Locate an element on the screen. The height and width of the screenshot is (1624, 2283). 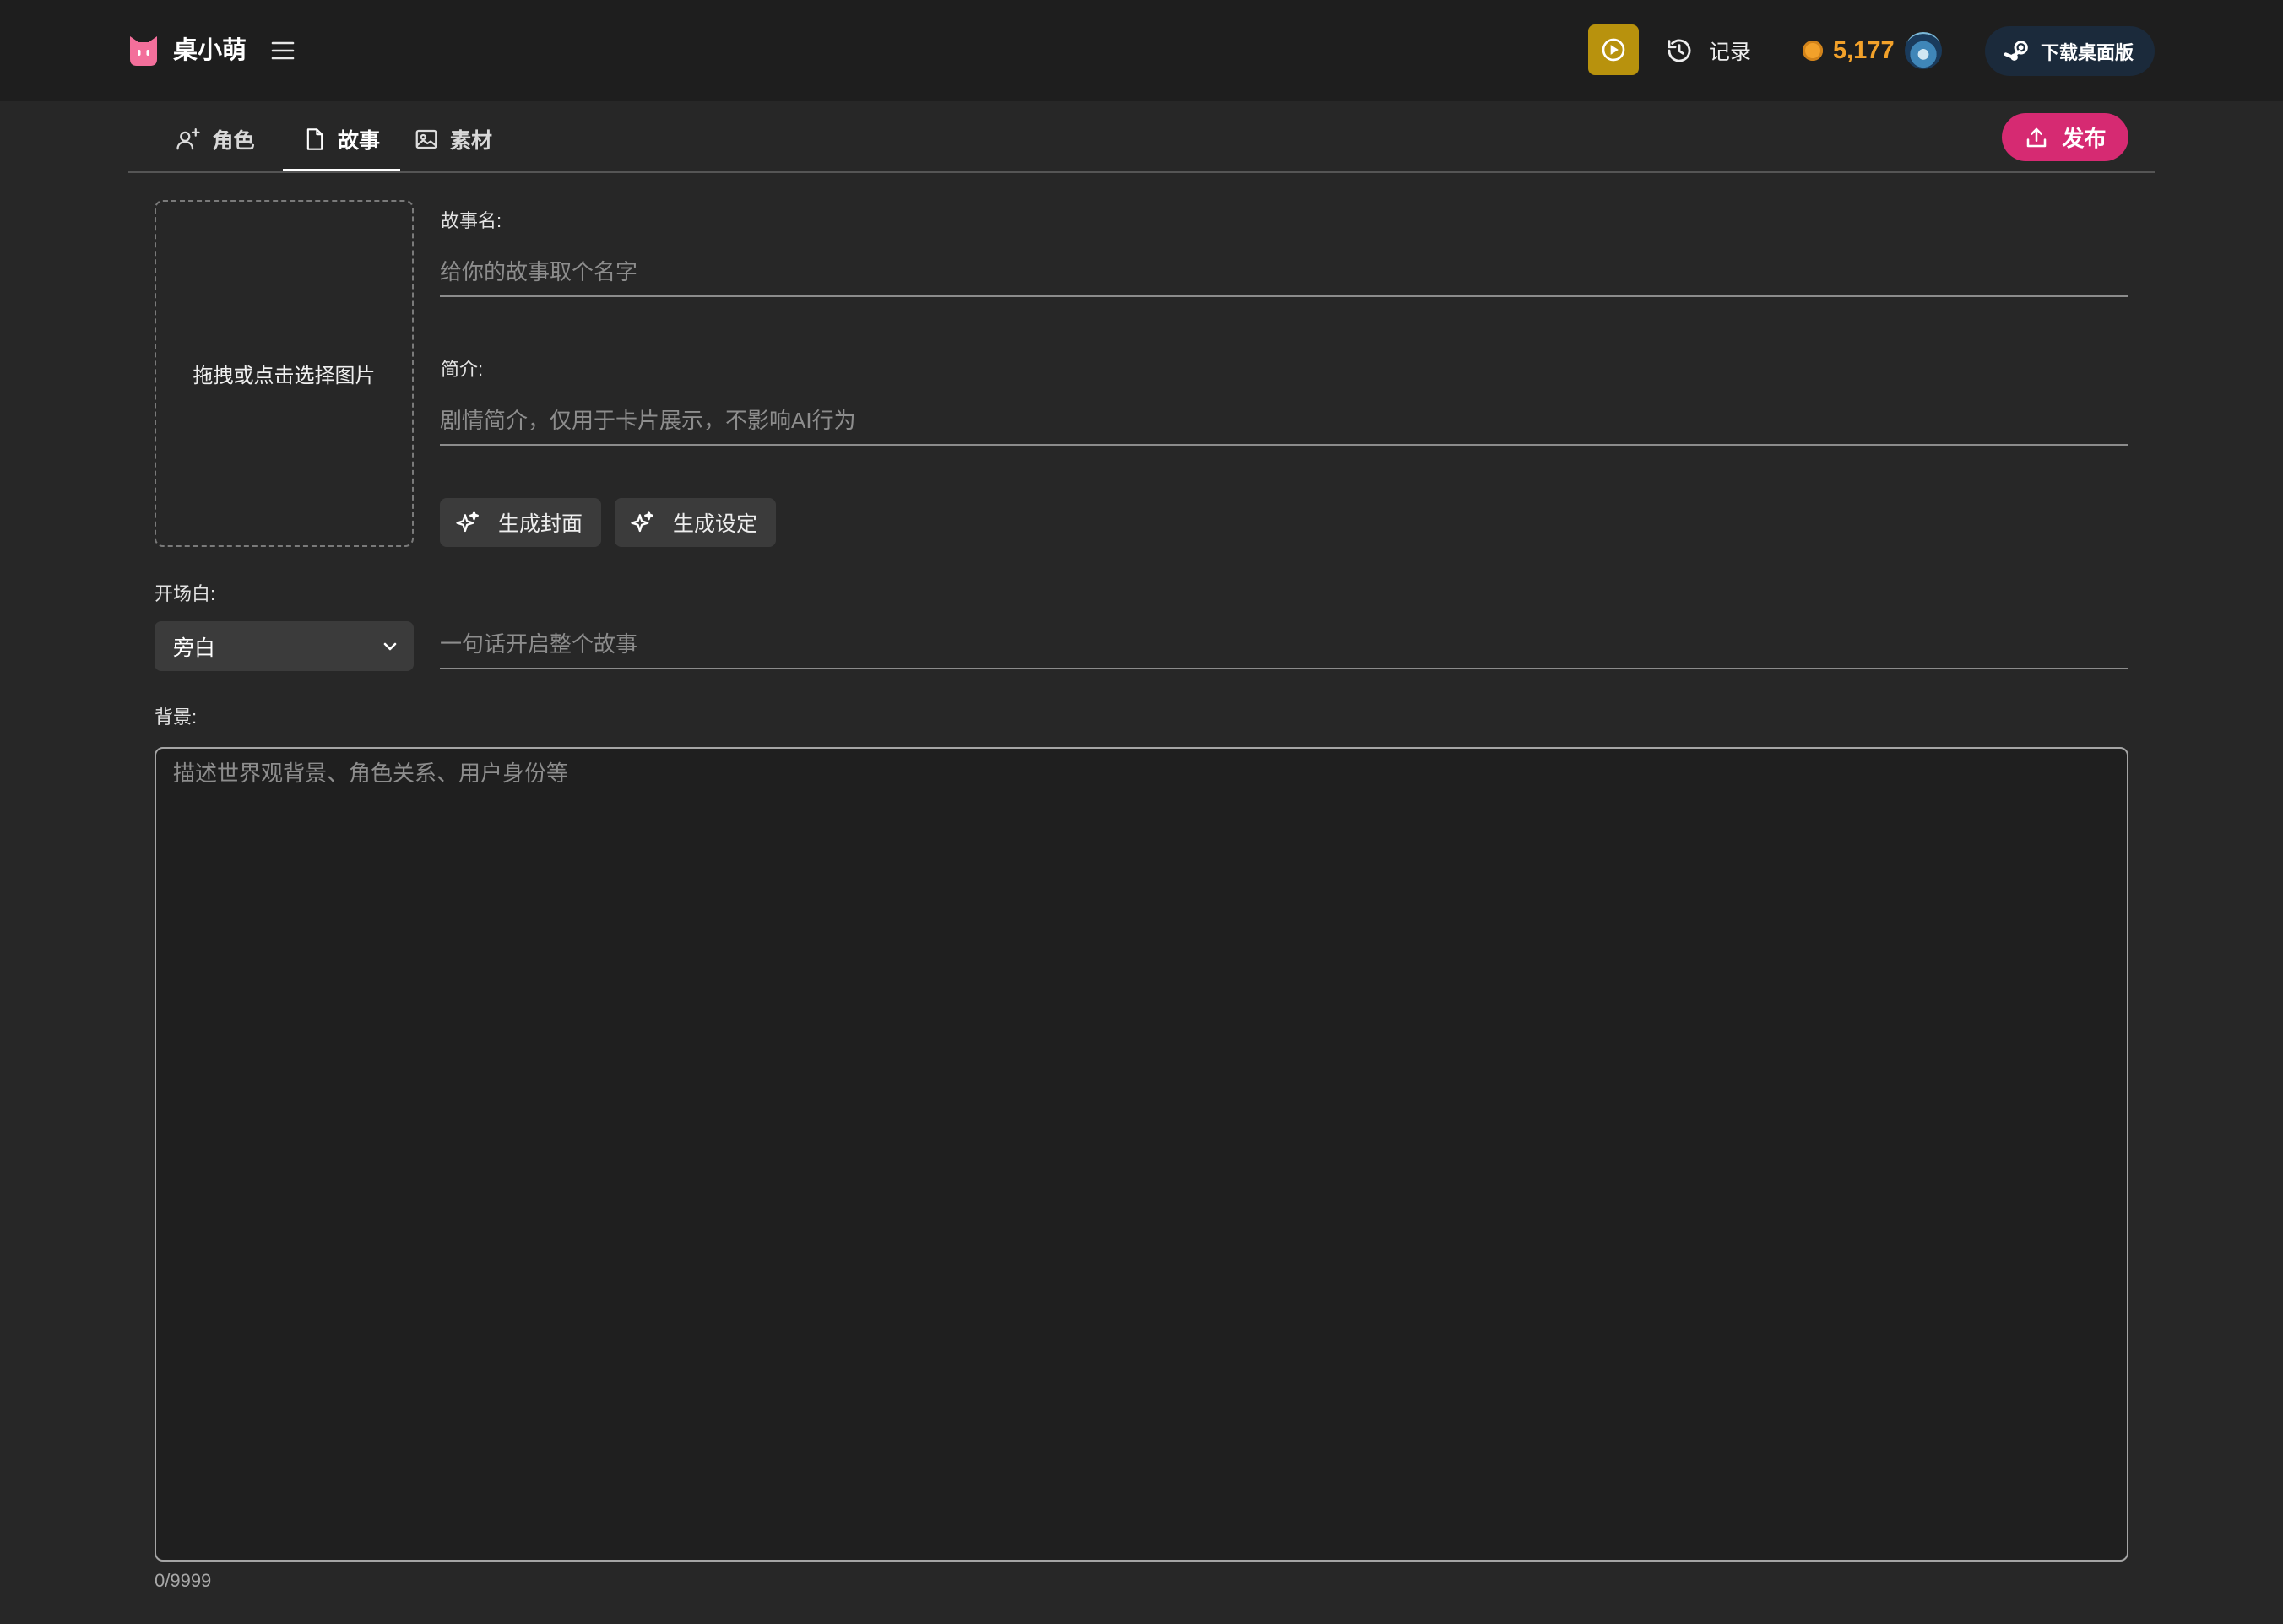
publish-button: 发布 is located at coordinates (2065, 137).